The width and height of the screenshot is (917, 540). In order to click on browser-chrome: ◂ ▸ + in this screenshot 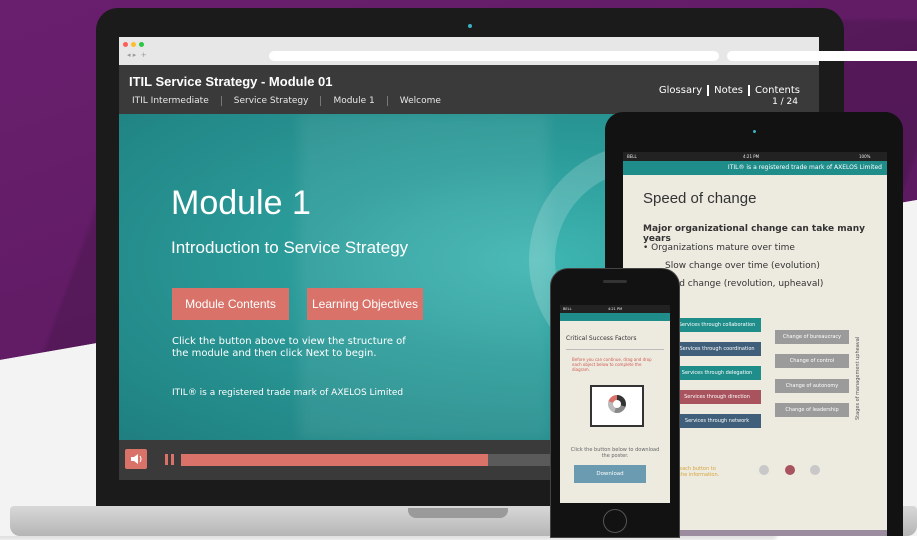, I will do `click(518, 51)`.